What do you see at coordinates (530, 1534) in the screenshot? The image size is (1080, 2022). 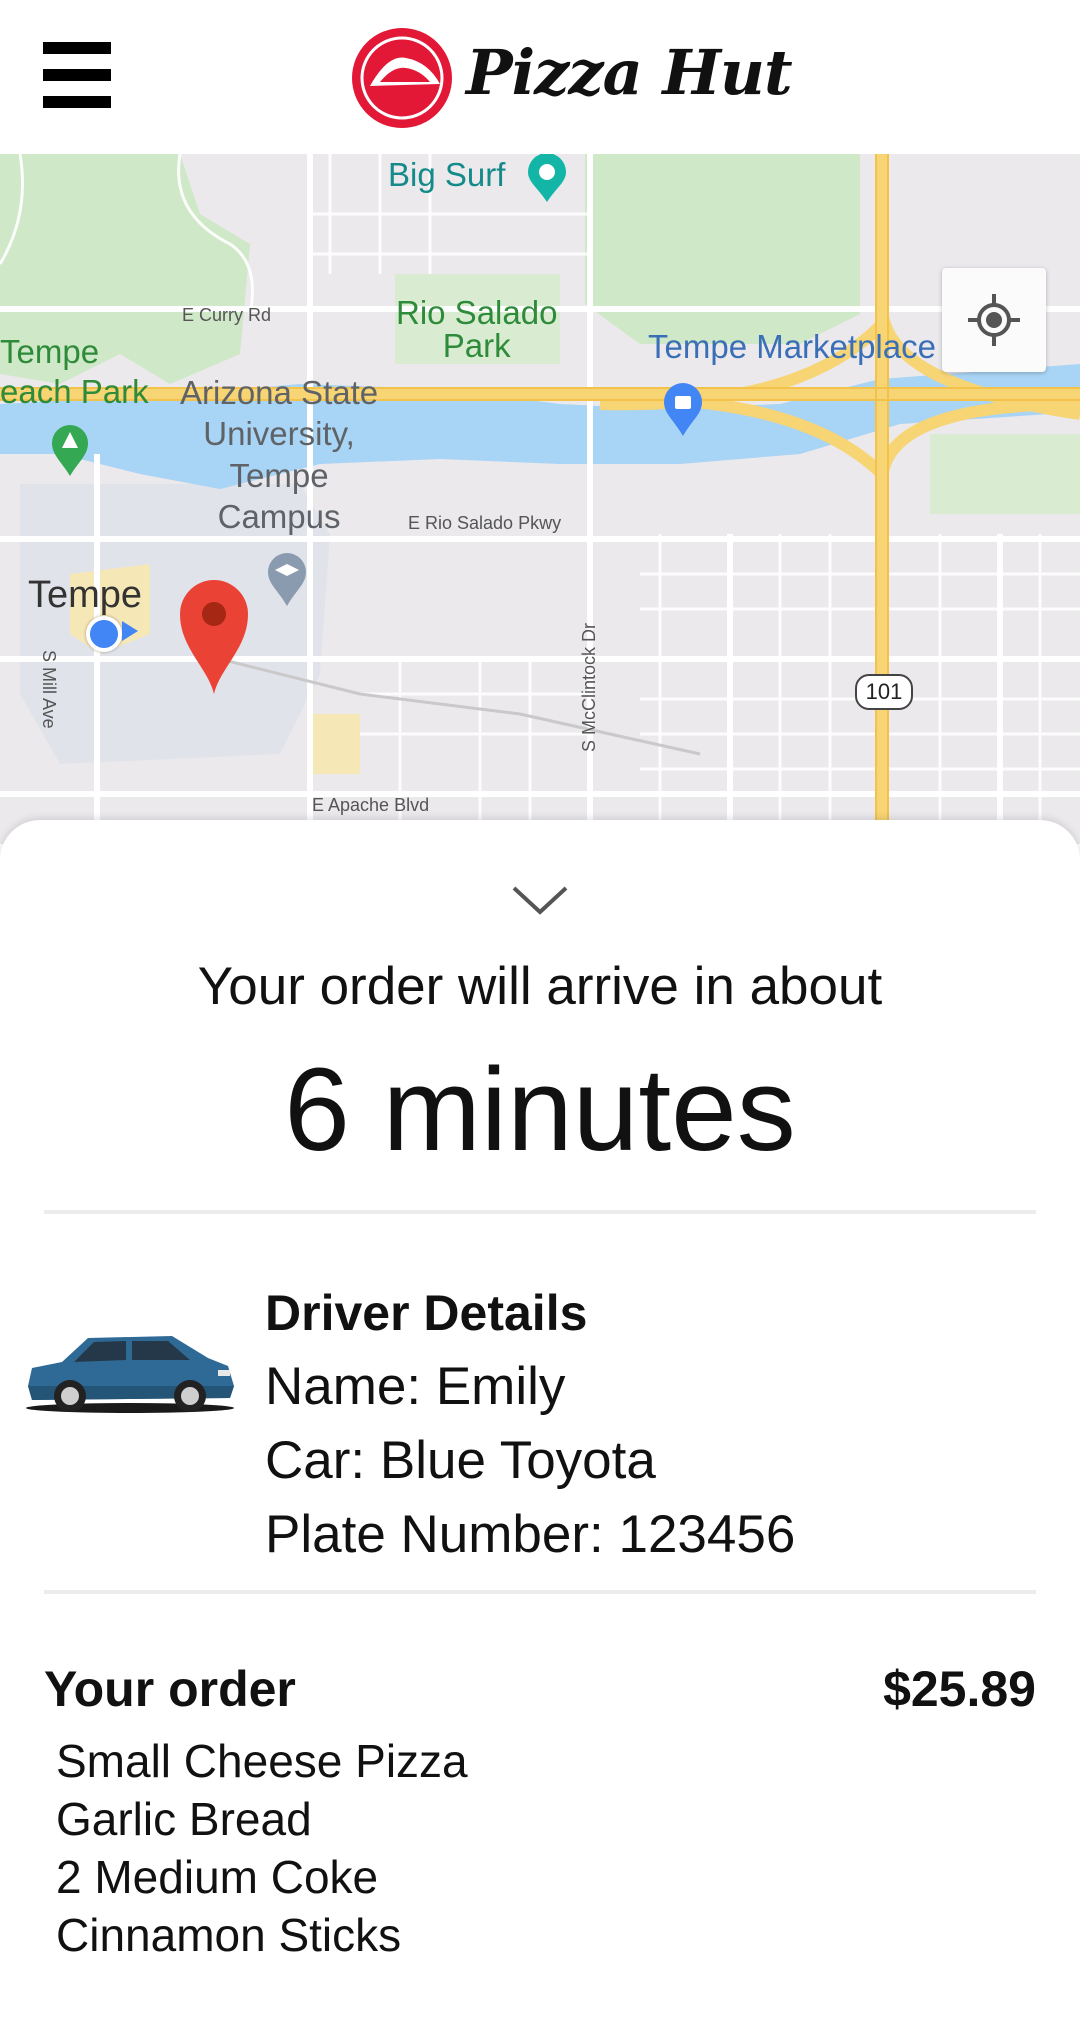 I see `driver-plate: Plate Number: 123456` at bounding box center [530, 1534].